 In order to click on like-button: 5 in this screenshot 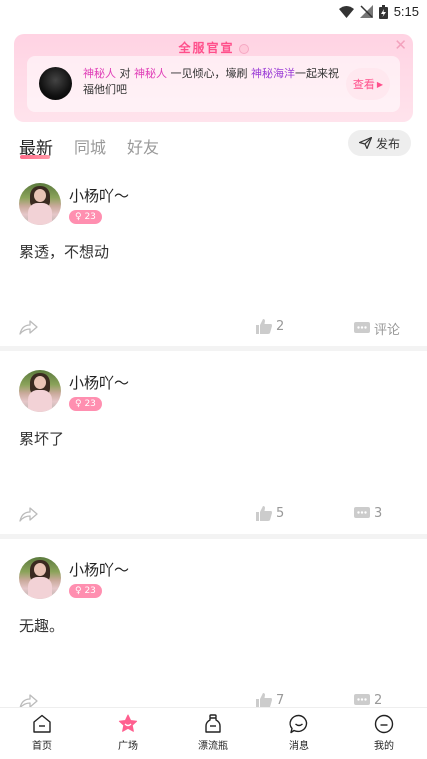, I will do `click(270, 513)`.